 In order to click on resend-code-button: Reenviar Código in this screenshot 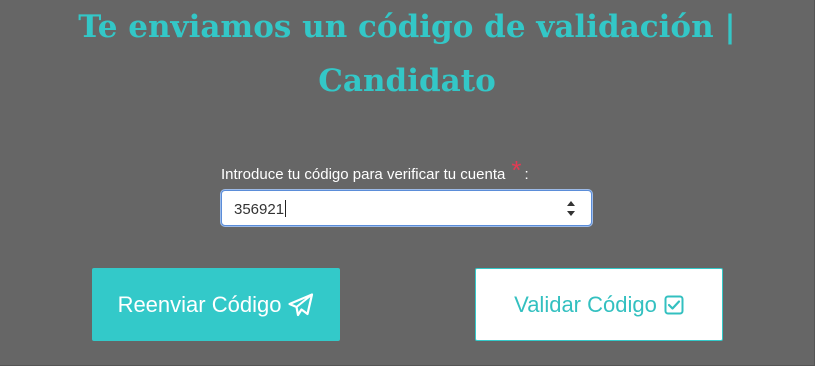, I will do `click(216, 304)`.